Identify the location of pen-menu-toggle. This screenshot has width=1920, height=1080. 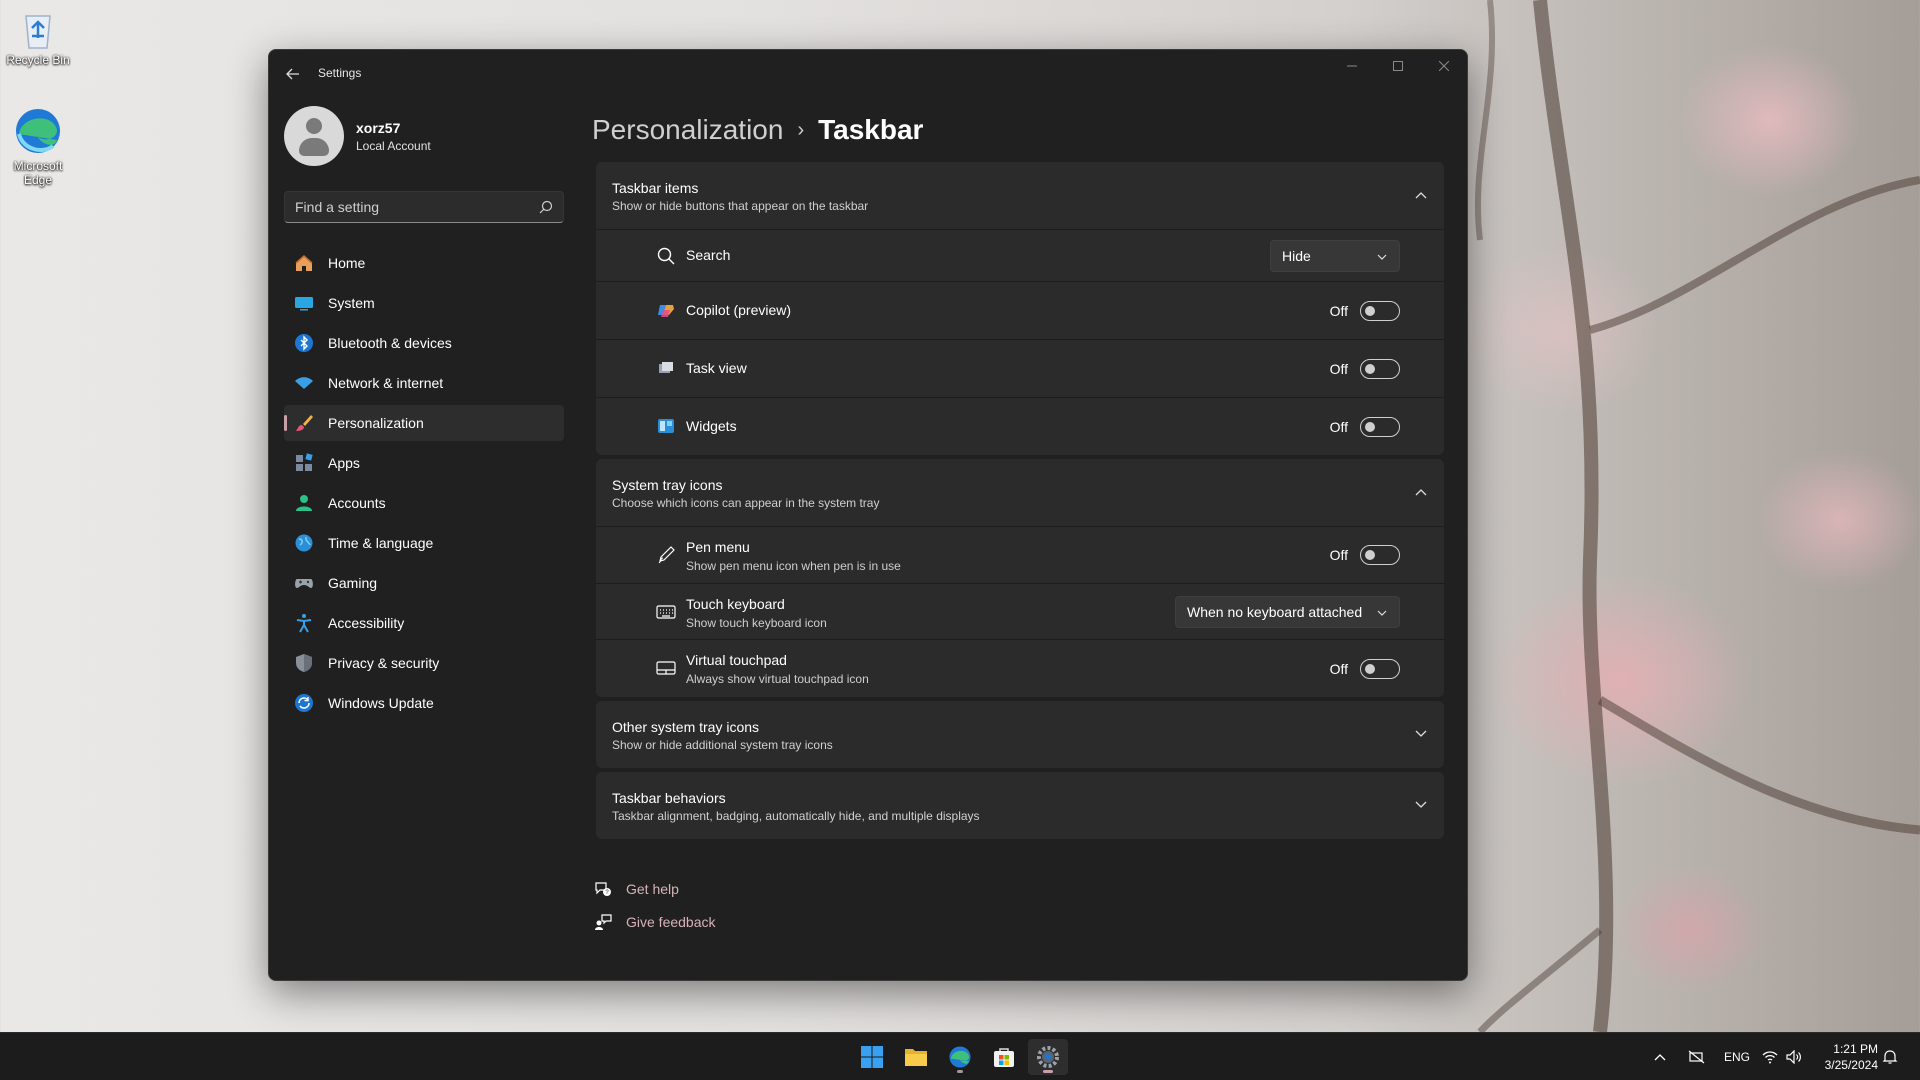
(1380, 555).